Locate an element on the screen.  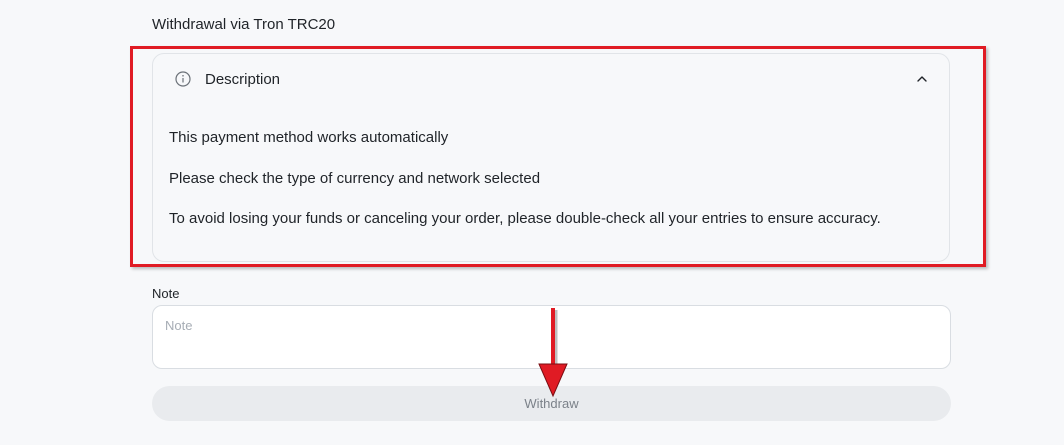
description-toggle: Description is located at coordinates (551, 79).